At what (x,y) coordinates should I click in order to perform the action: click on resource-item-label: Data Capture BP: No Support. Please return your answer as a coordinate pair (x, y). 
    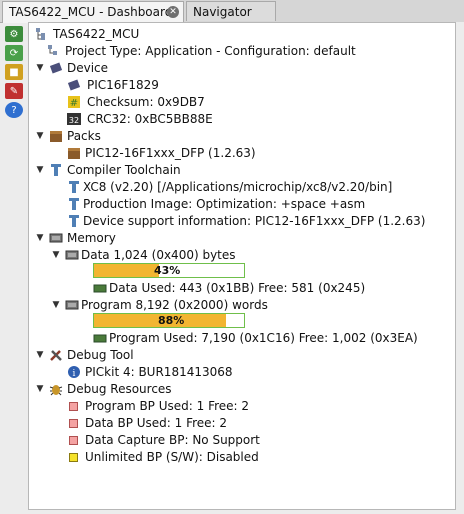
    Looking at the image, I should click on (172, 440).